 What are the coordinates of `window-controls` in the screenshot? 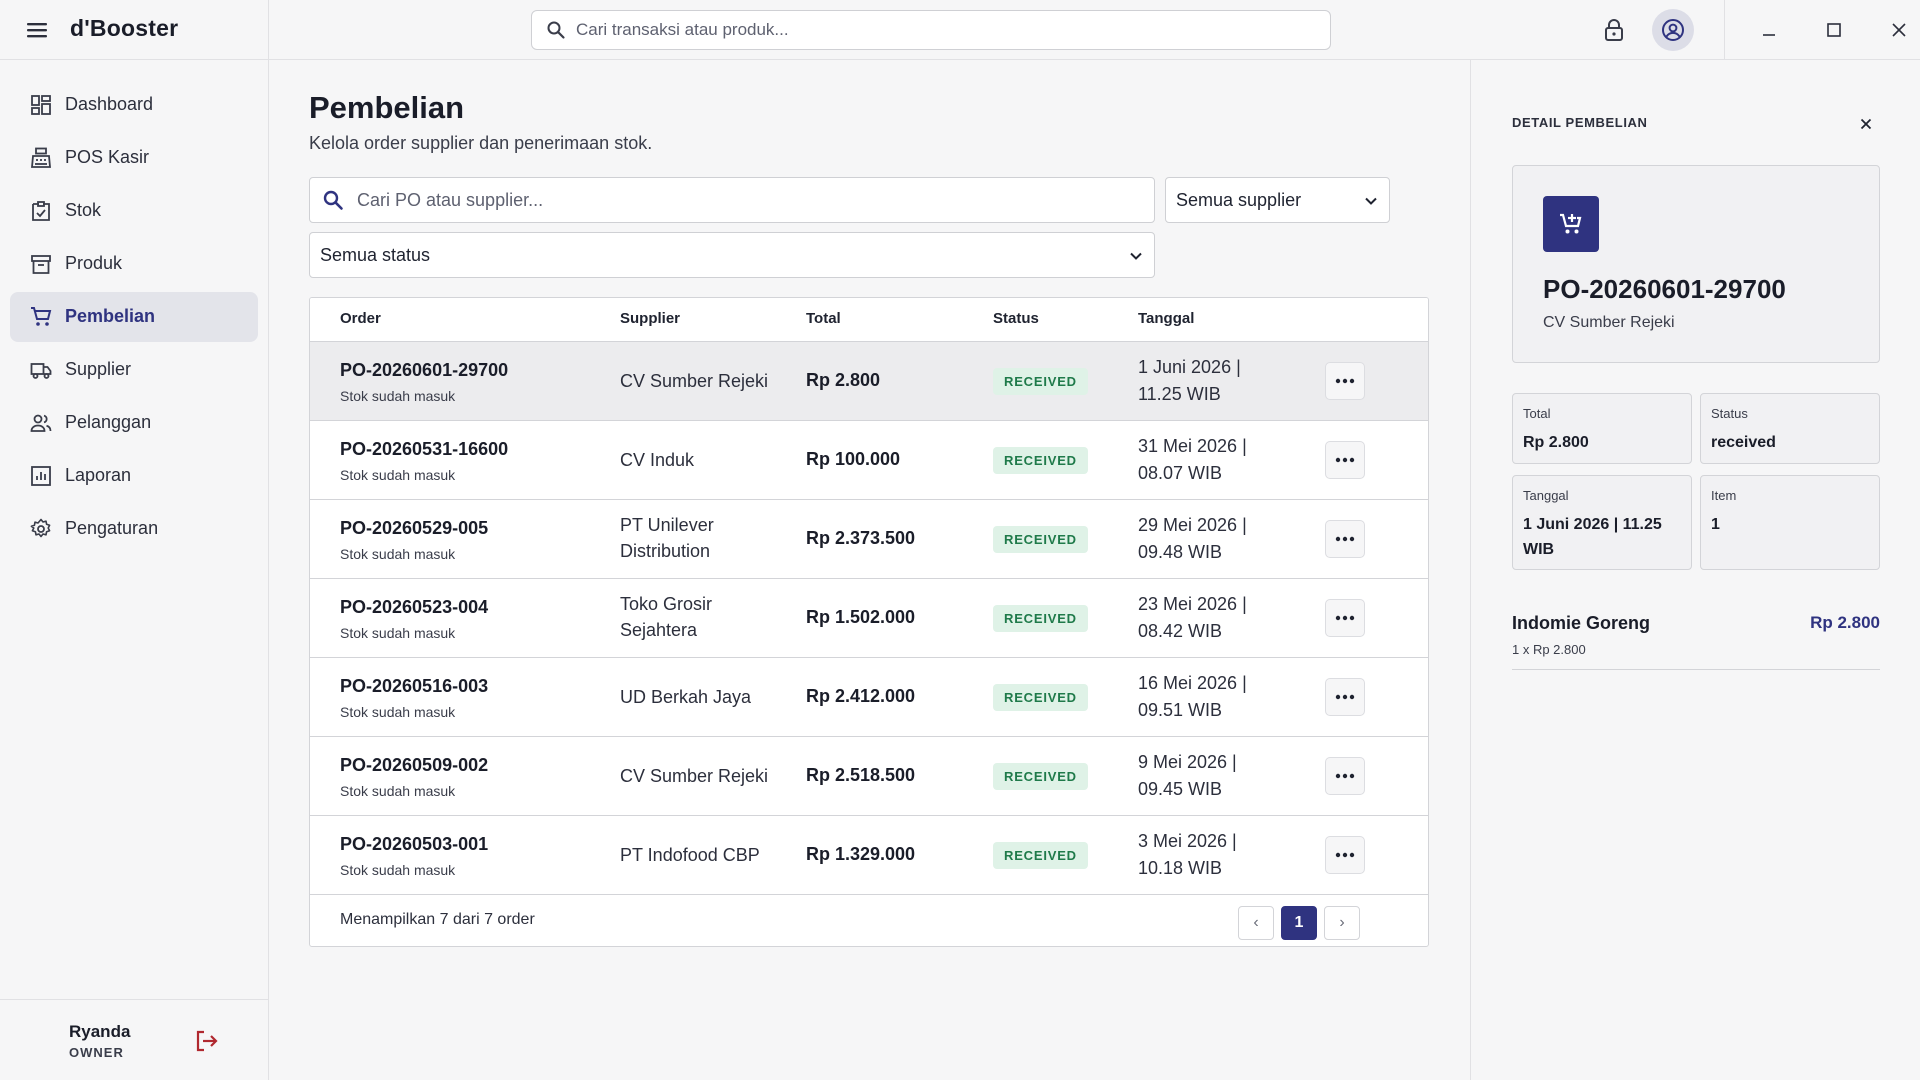 It's located at (1822, 30).